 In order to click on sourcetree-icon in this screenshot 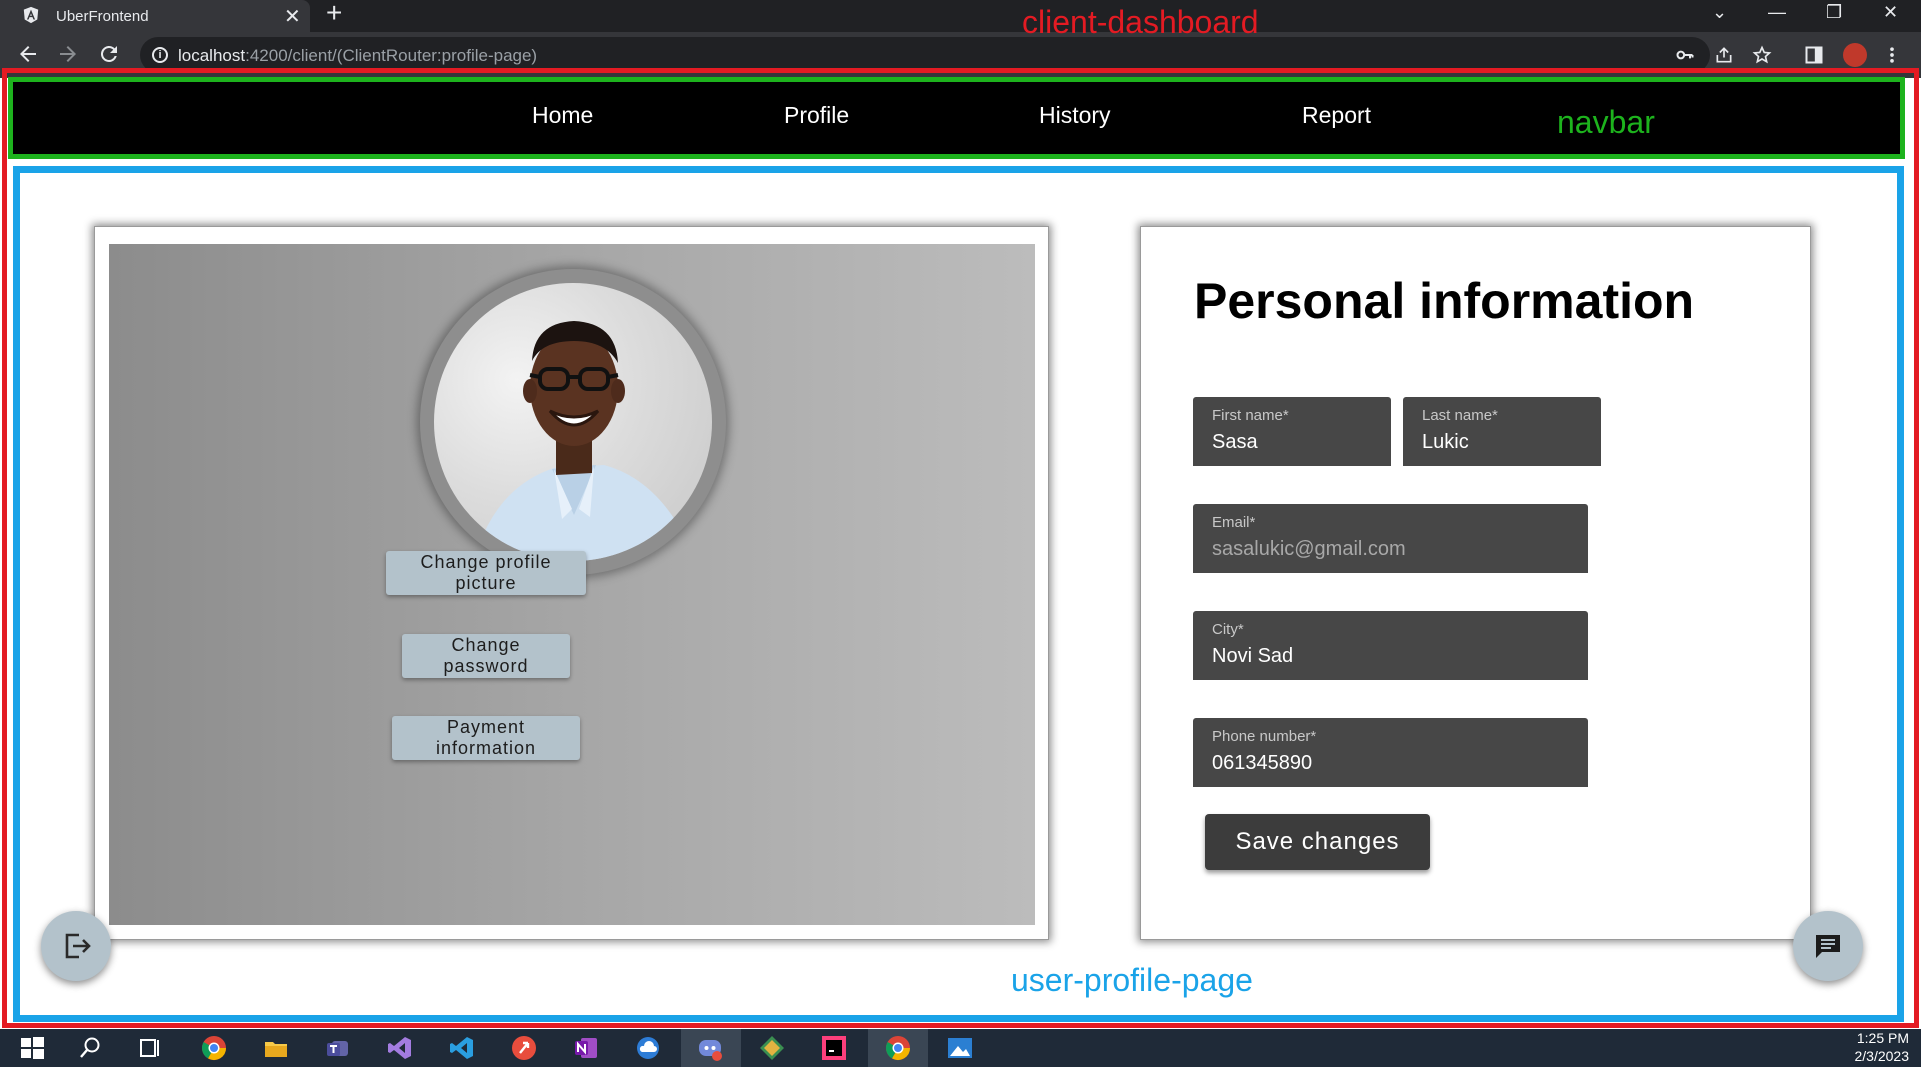, I will do `click(772, 1048)`.